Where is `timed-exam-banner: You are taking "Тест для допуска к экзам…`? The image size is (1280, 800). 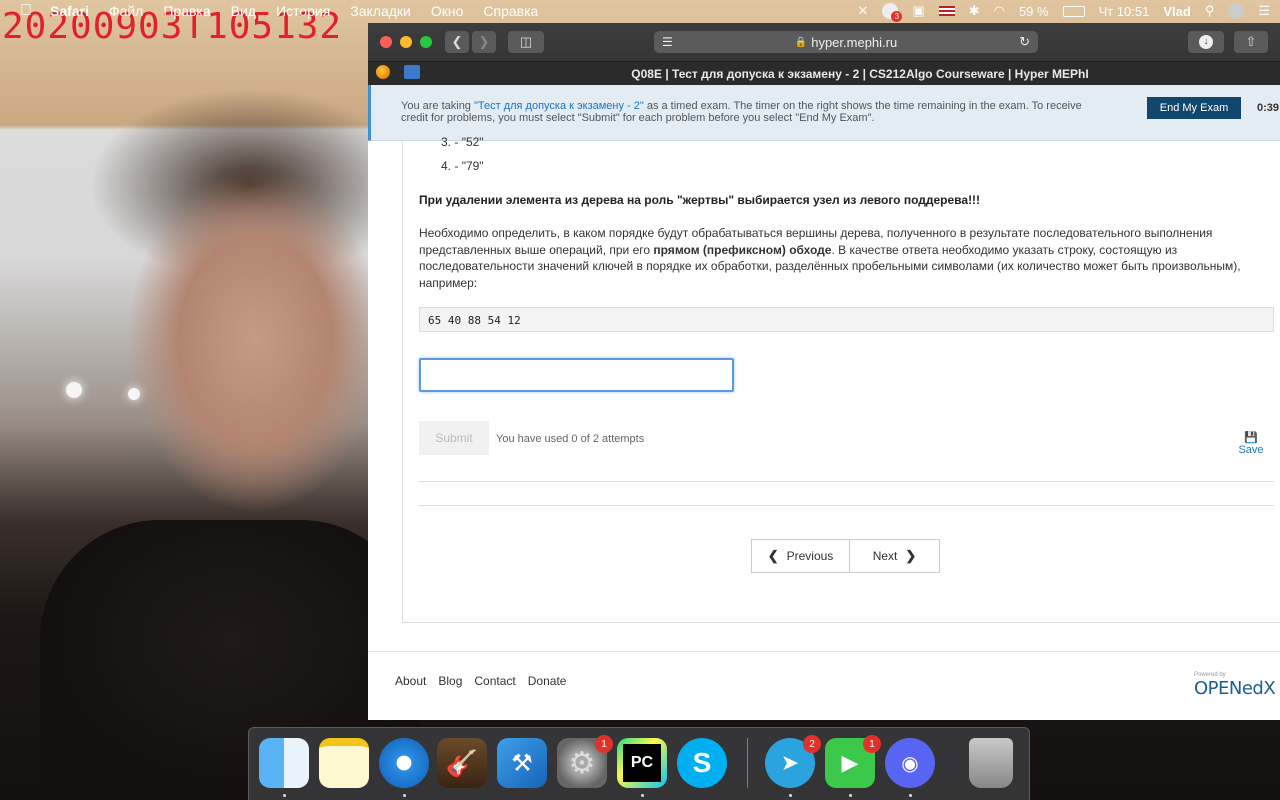
timed-exam-banner: You are taking "Тест для допуска к экзам… is located at coordinates (824, 113).